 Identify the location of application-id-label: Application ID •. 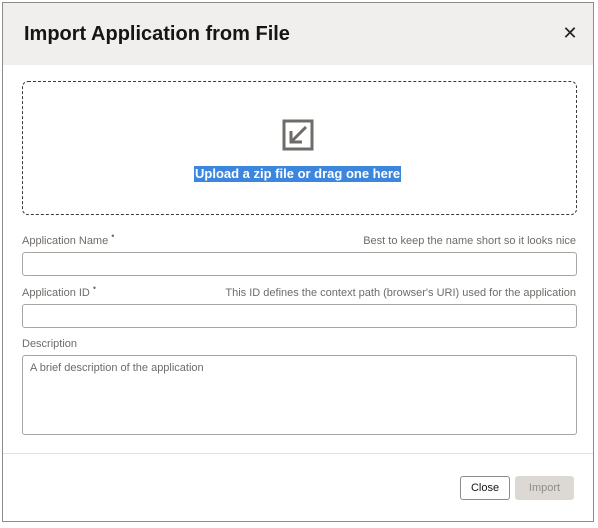
(59, 291).